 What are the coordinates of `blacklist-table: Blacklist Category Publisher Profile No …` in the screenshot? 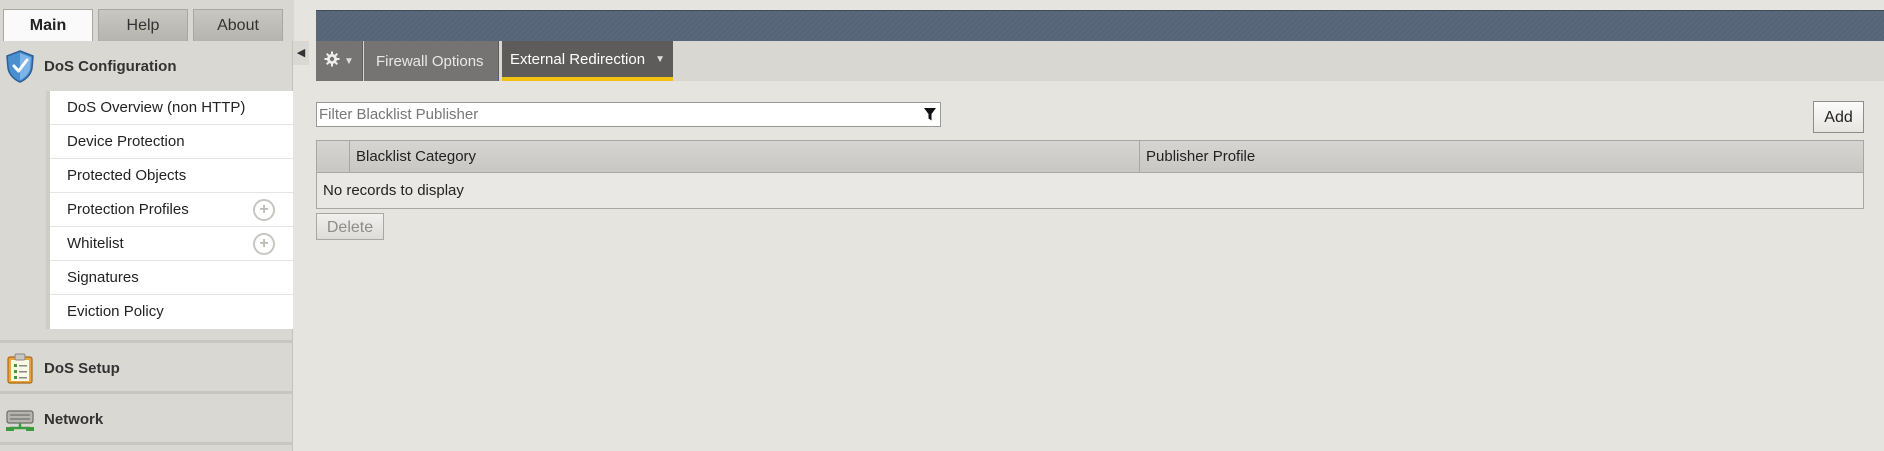 It's located at (1090, 174).